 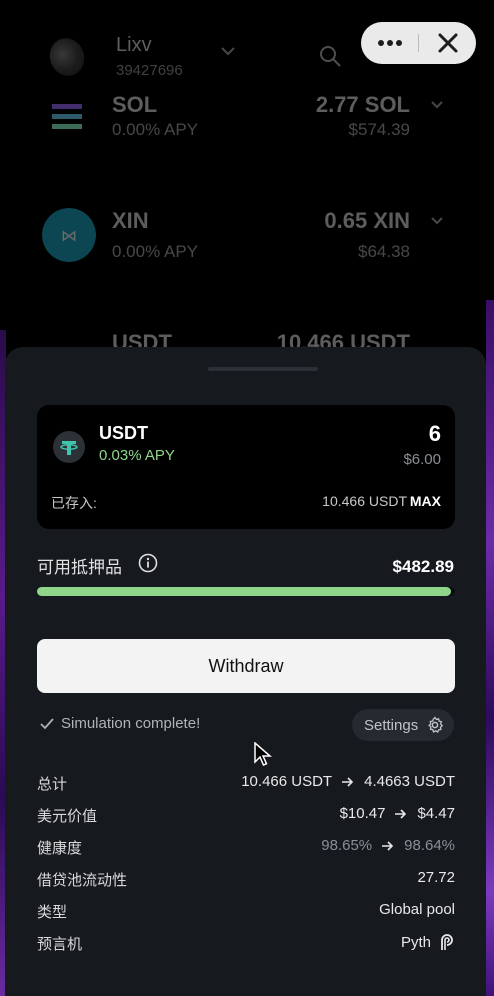 I want to click on deposited-value: 10.466 USDT, so click(x=364, y=501).